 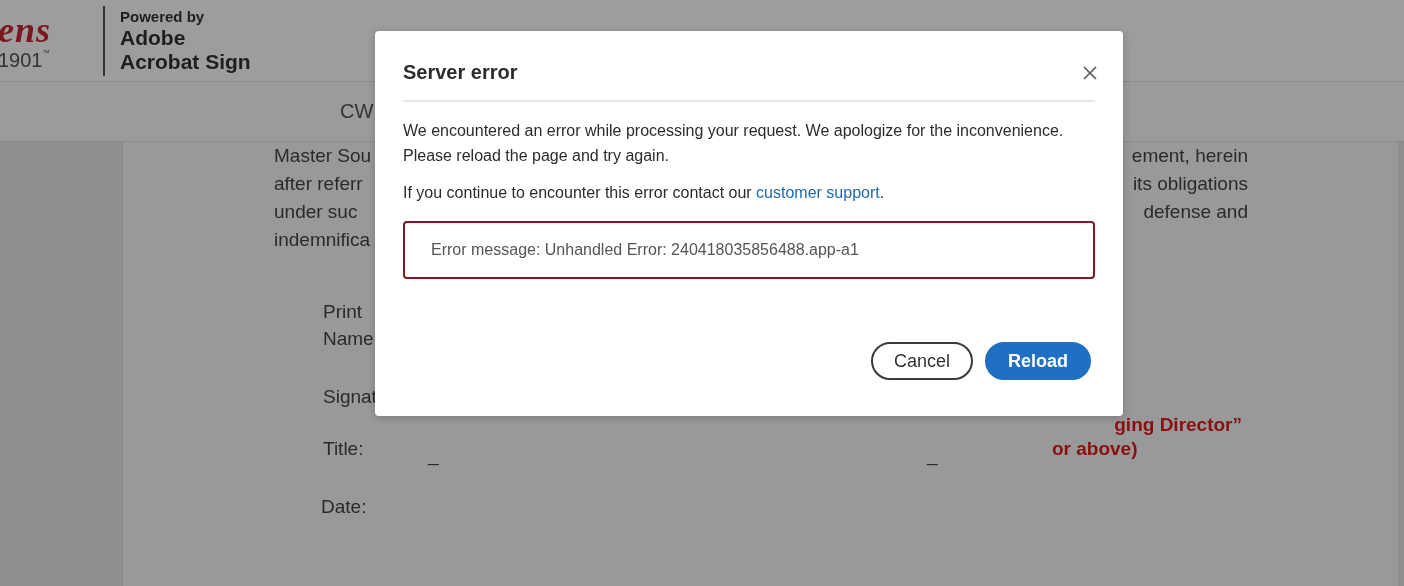 I want to click on document-text: under suc, so click(x=316, y=212).